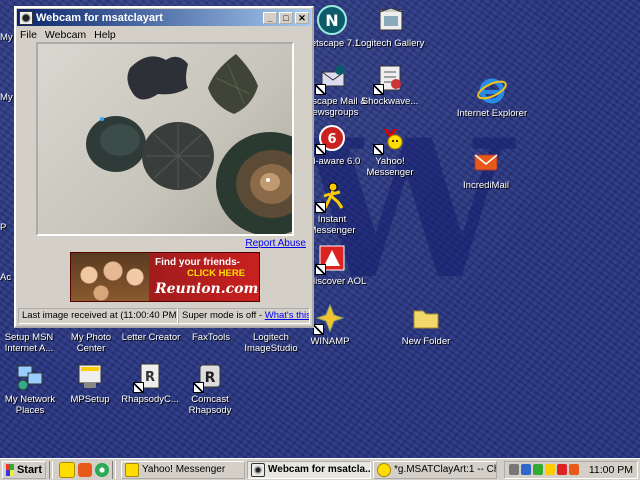 This screenshot has width=640, height=480. Describe the element at coordinates (331, 258) in the screenshot. I see `aol-icon` at that location.